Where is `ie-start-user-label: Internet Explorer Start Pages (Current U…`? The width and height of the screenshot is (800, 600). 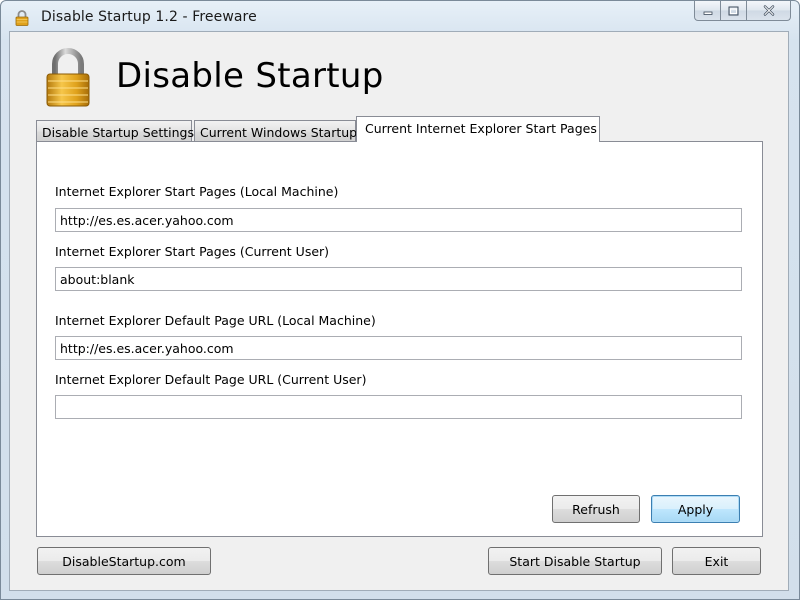
ie-start-user-label: Internet Explorer Start Pages (Current U… is located at coordinates (192, 251).